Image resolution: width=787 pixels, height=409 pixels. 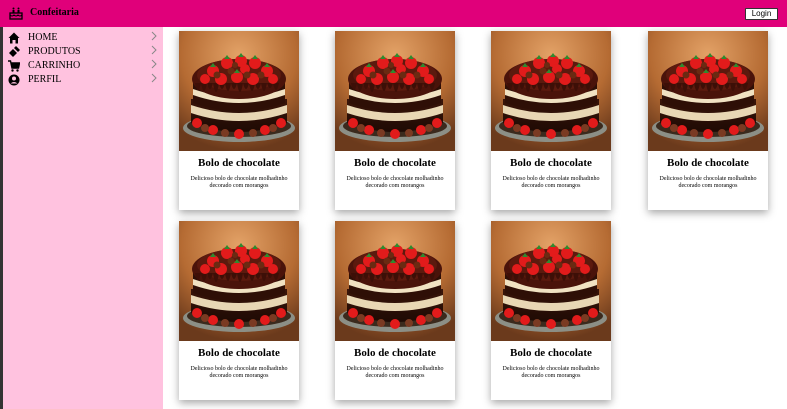 What do you see at coordinates (14, 79) in the screenshot?
I see `profile-icon` at bounding box center [14, 79].